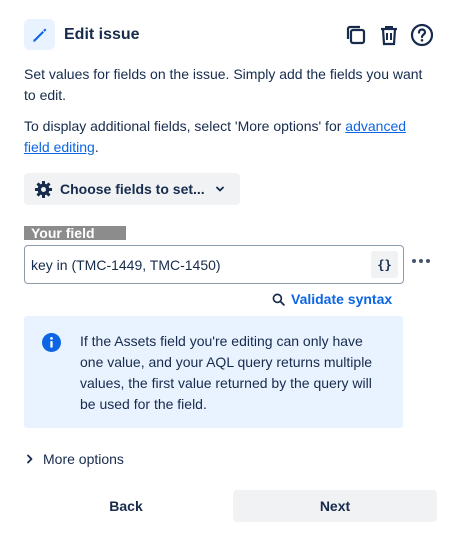  What do you see at coordinates (342, 299) in the screenshot?
I see `validate-syntax-label: Validate syntax` at bounding box center [342, 299].